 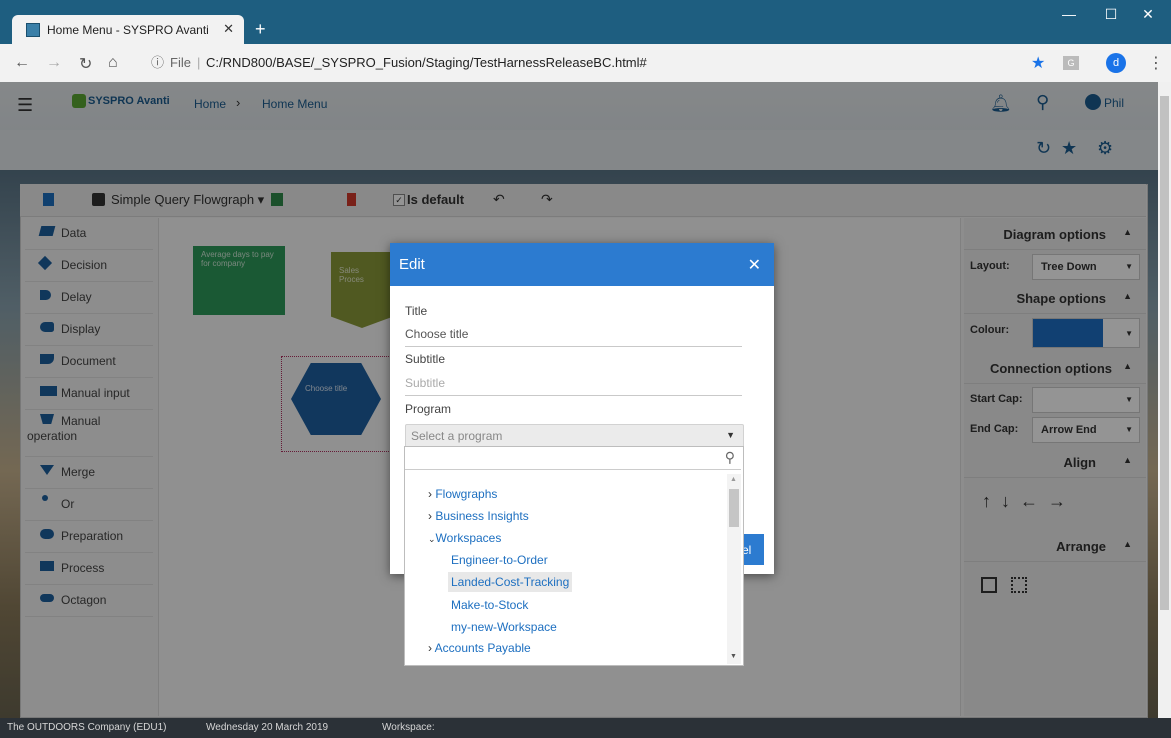 What do you see at coordinates (582, 264) in the screenshot?
I see `edit-dialog-header: Edit ✕` at bounding box center [582, 264].